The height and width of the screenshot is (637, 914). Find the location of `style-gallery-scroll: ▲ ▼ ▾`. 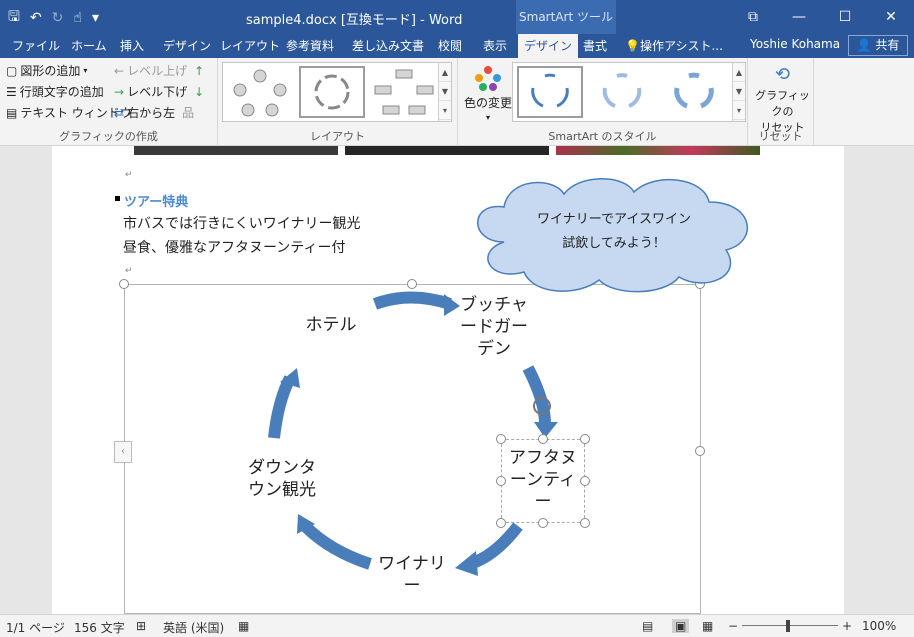

style-gallery-scroll: ▲ ▼ ▾ is located at coordinates (738, 92).